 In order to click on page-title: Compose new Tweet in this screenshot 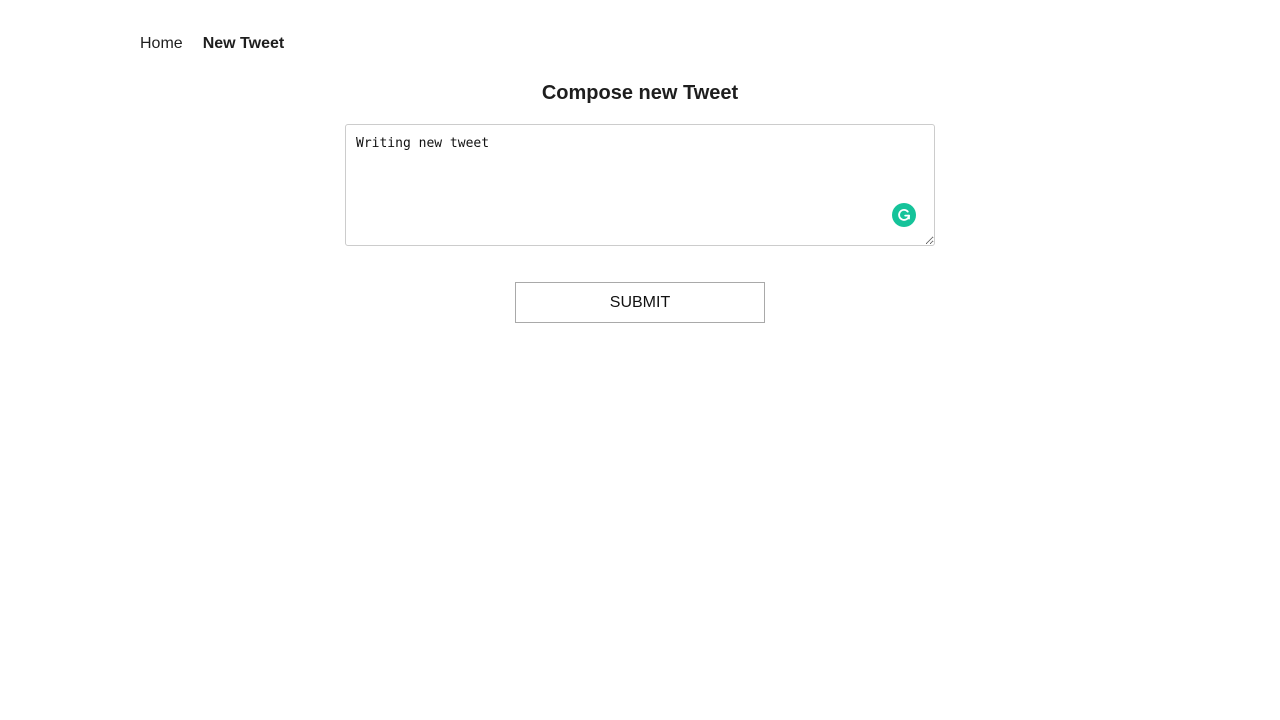, I will do `click(640, 93)`.